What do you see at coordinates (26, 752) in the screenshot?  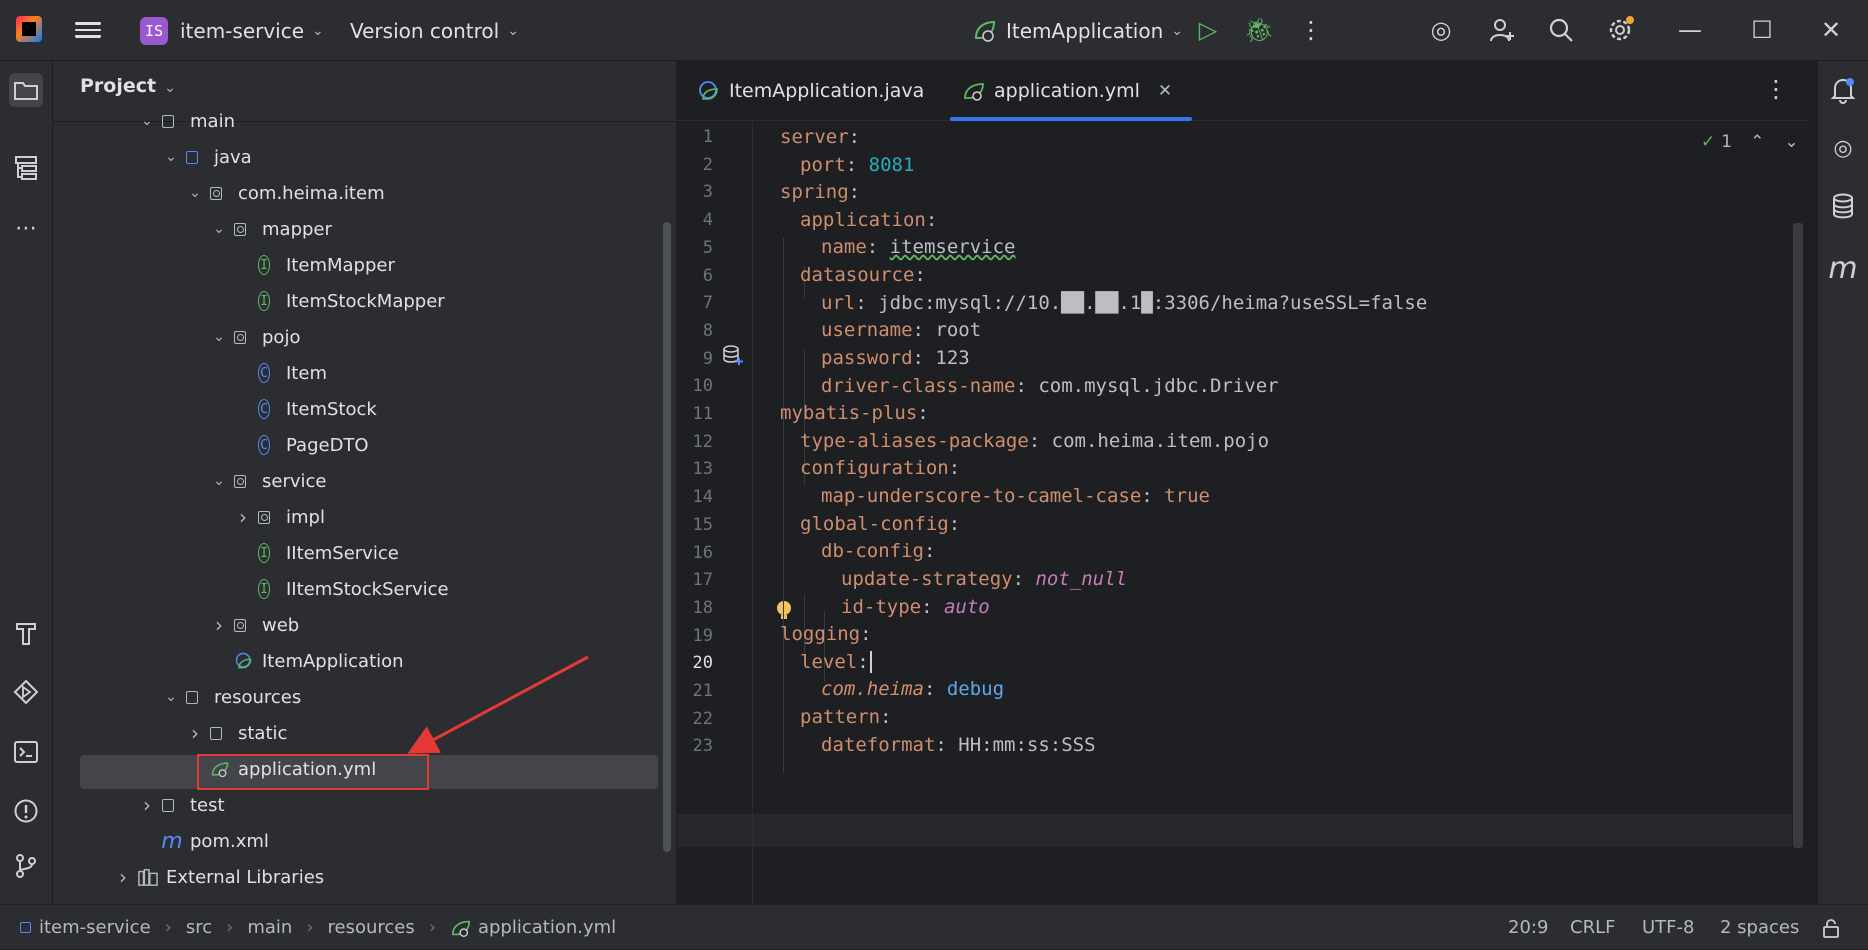 I see `terminal-icon` at bounding box center [26, 752].